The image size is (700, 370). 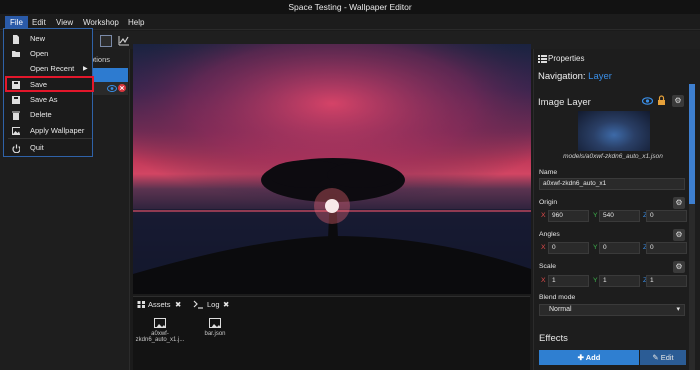 What do you see at coordinates (614, 131) in the screenshot?
I see `model-preview-image` at bounding box center [614, 131].